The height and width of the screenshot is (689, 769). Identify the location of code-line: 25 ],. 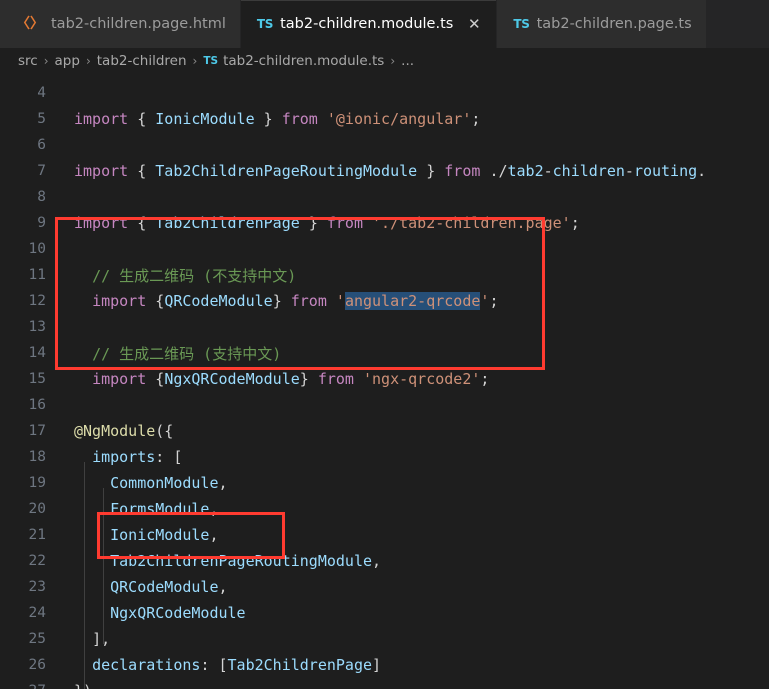
(384, 639).